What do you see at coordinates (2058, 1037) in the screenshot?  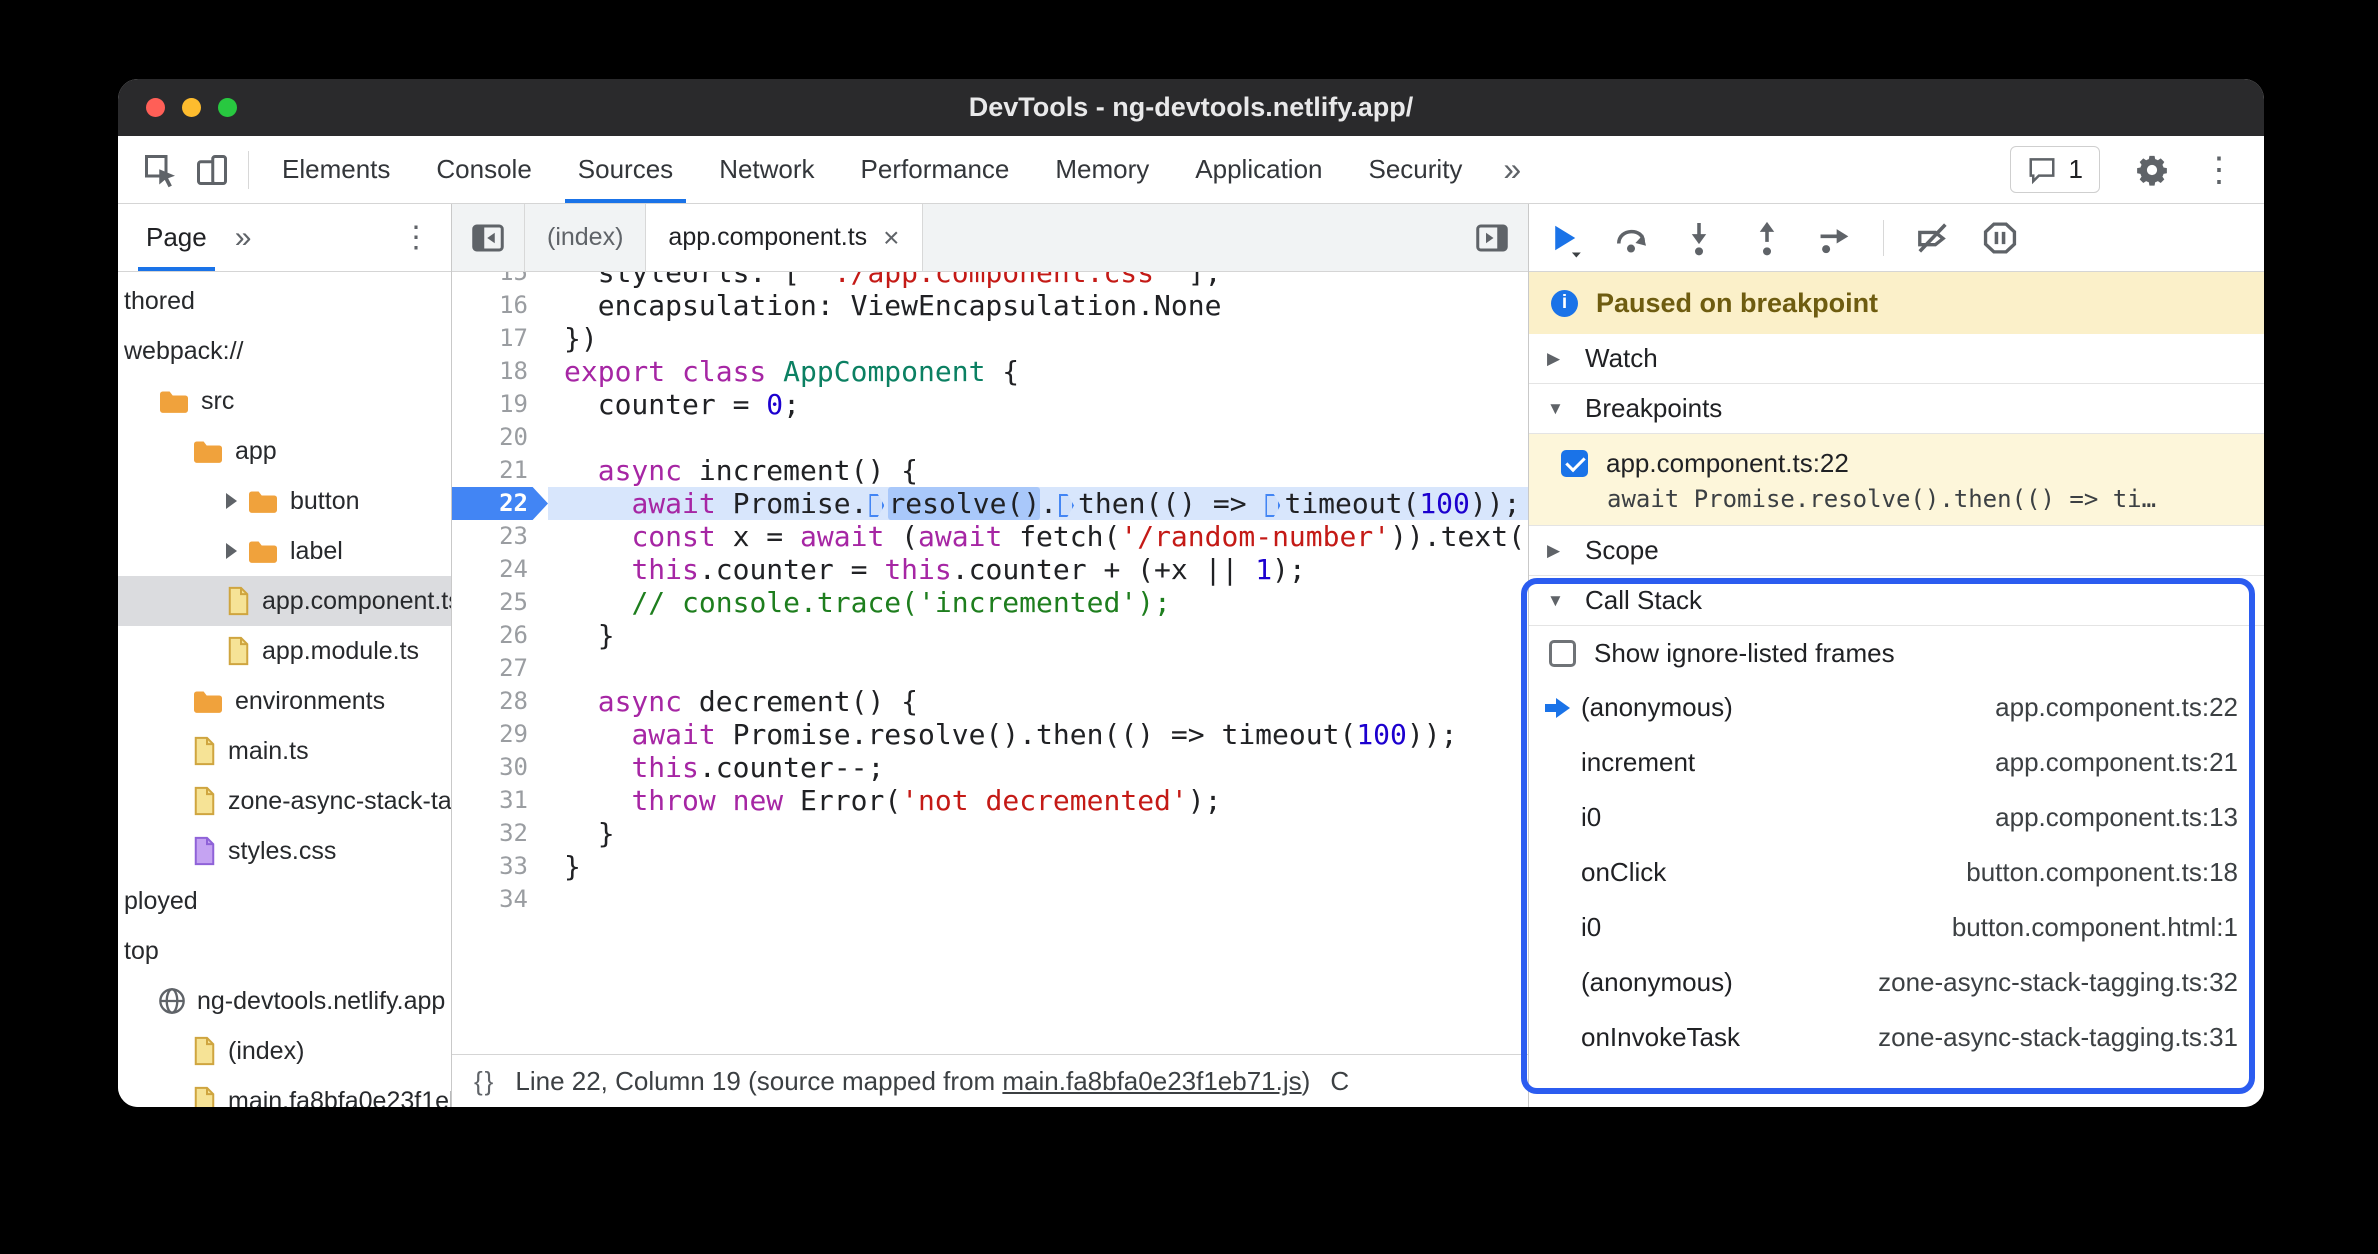 I see `frame-location: zone-async-stack-tagging.ts:31` at bounding box center [2058, 1037].